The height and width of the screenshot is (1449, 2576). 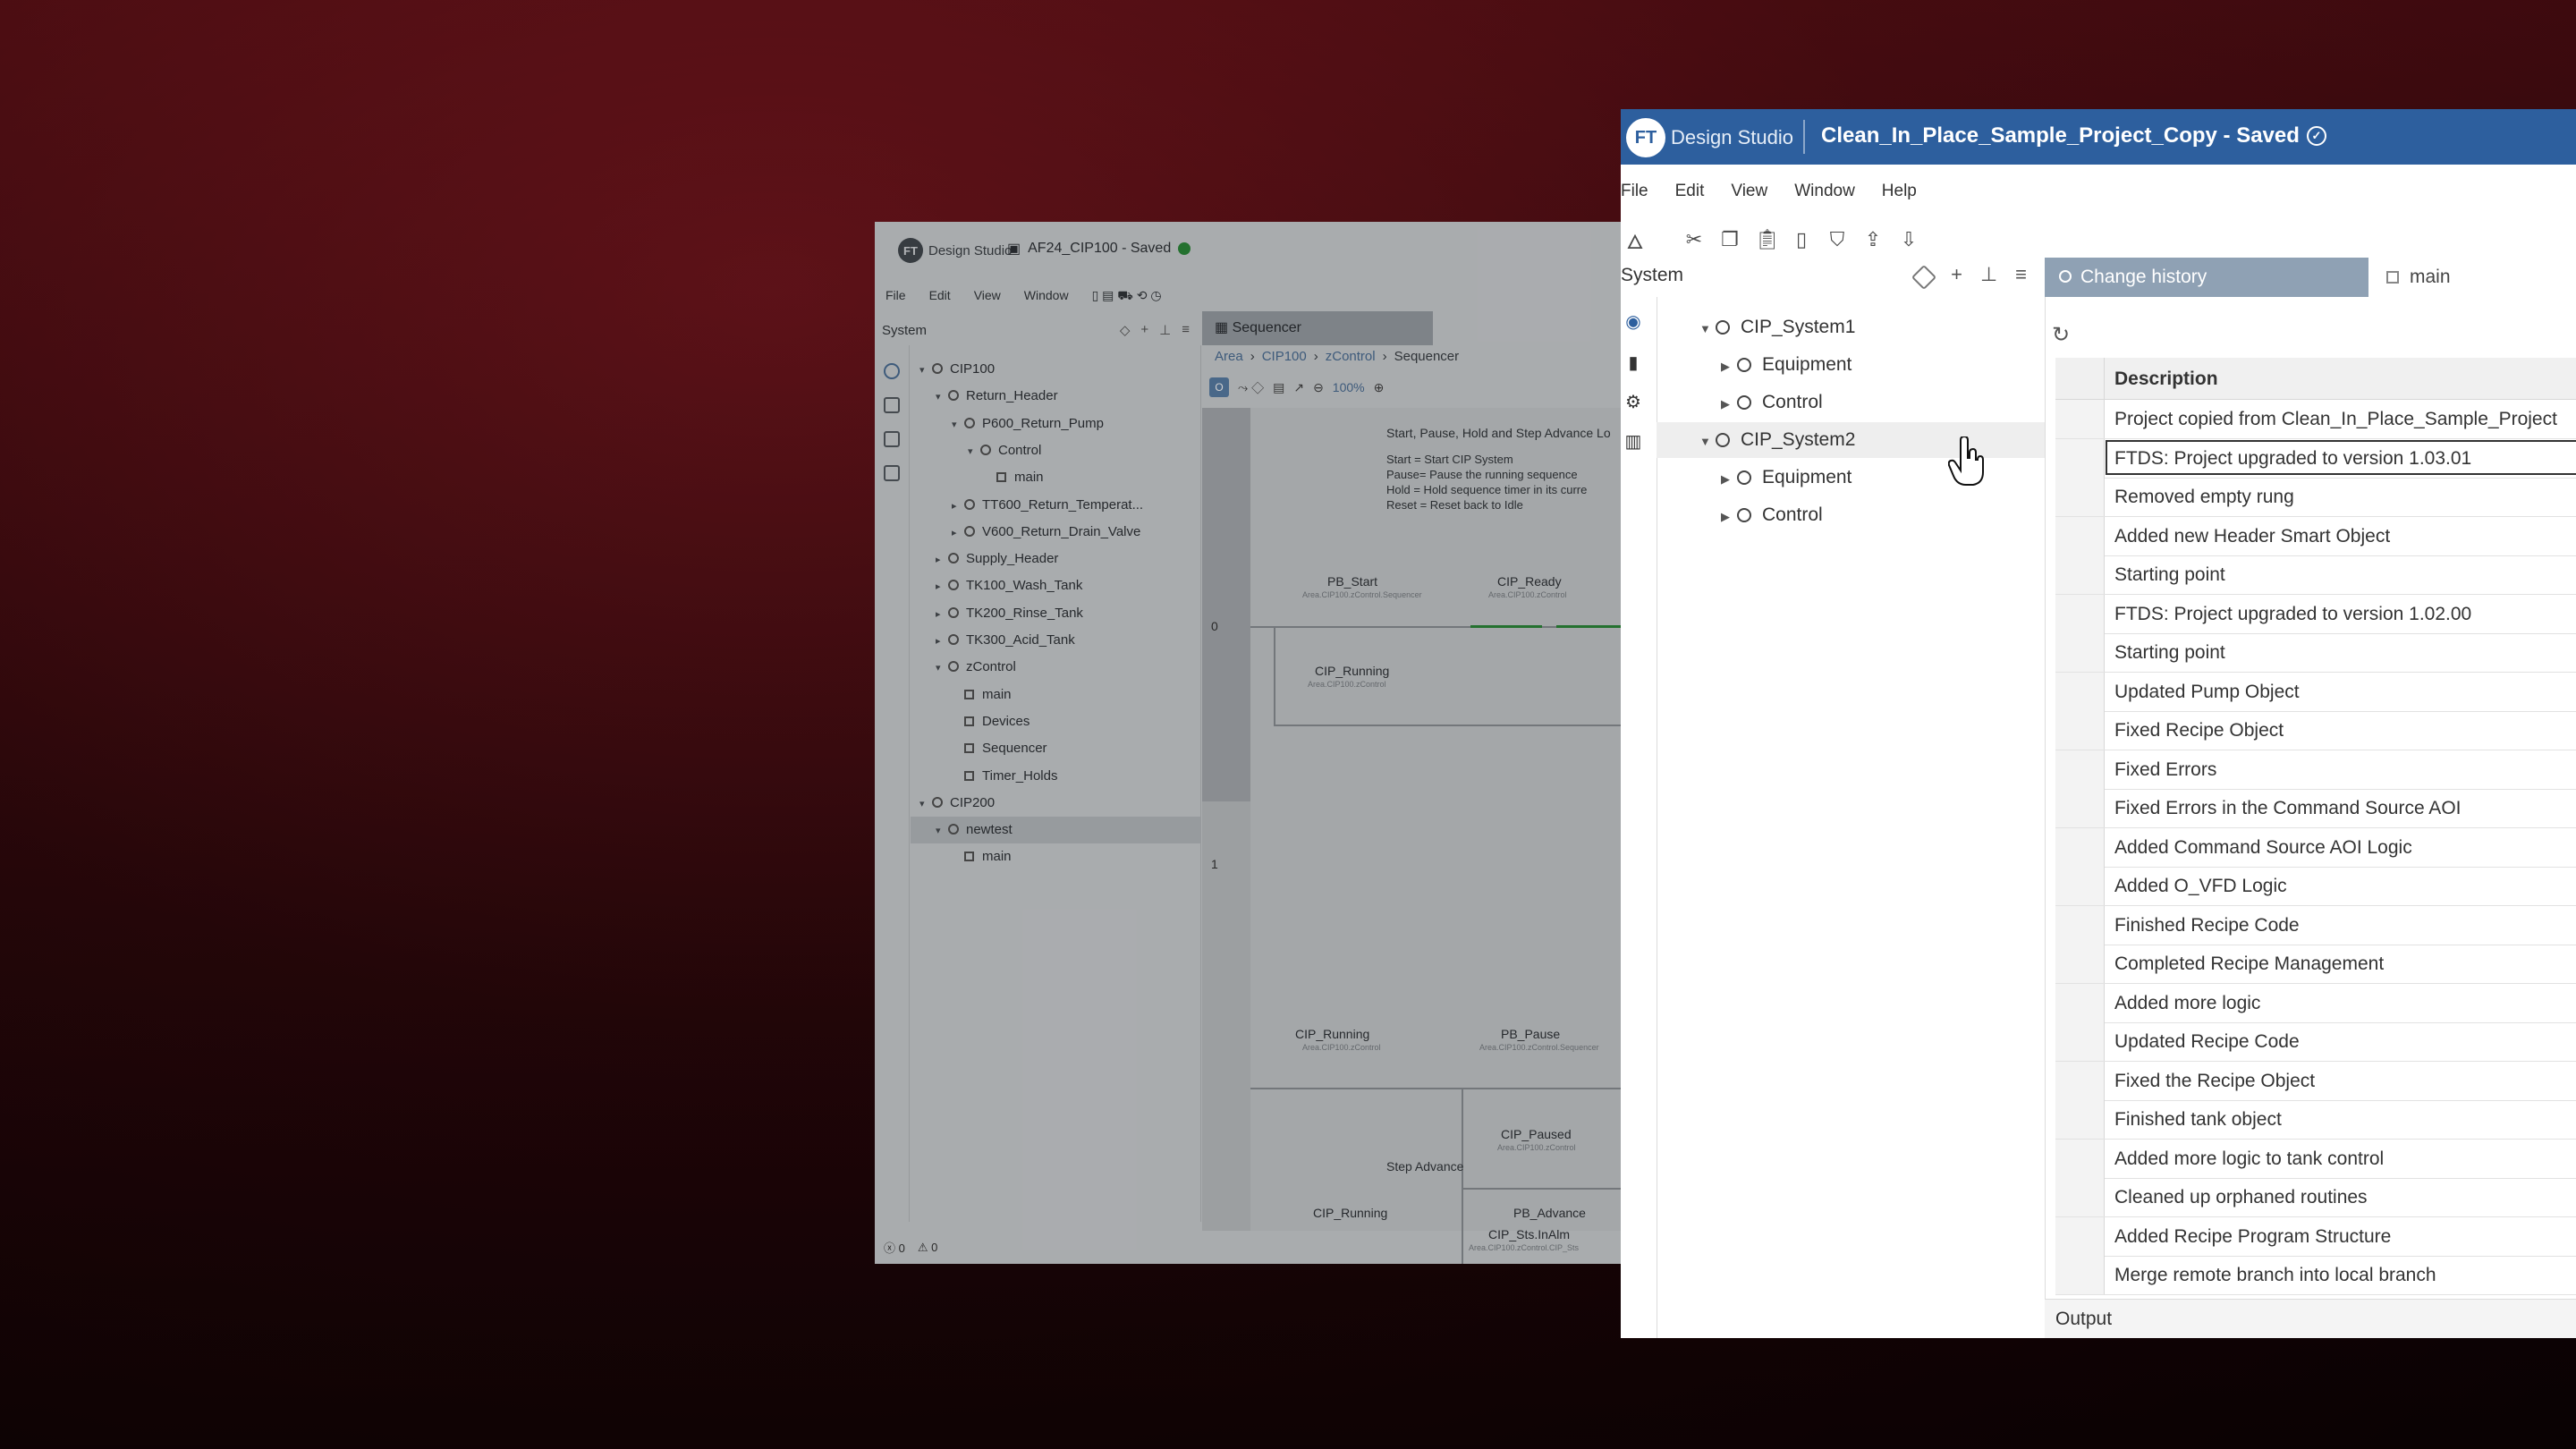 I want to click on table-row: Fixed Recipe Object, so click(x=2315, y=730).